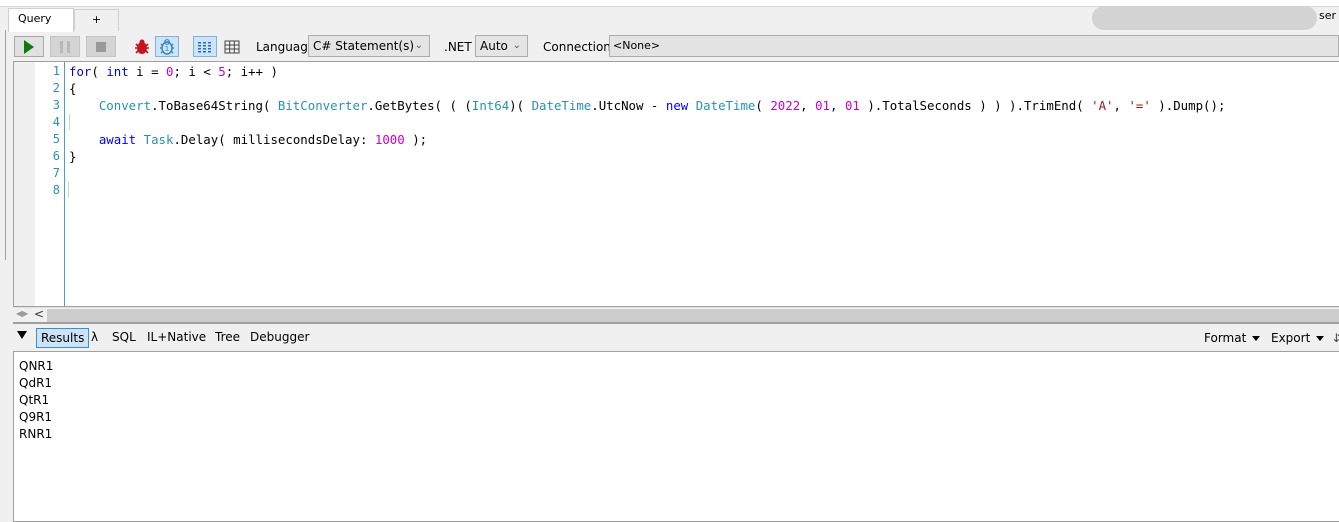 This screenshot has height=522, width=1339. Describe the element at coordinates (173, 71) in the screenshot. I see `code-line: for( int i = 0; i < 5; i++ )` at that location.